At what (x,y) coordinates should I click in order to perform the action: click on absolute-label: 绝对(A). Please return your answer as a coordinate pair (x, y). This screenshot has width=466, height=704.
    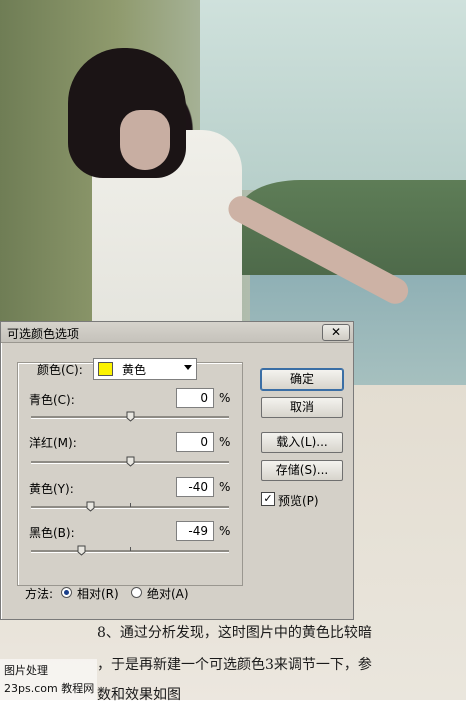
    Looking at the image, I should click on (168, 594).